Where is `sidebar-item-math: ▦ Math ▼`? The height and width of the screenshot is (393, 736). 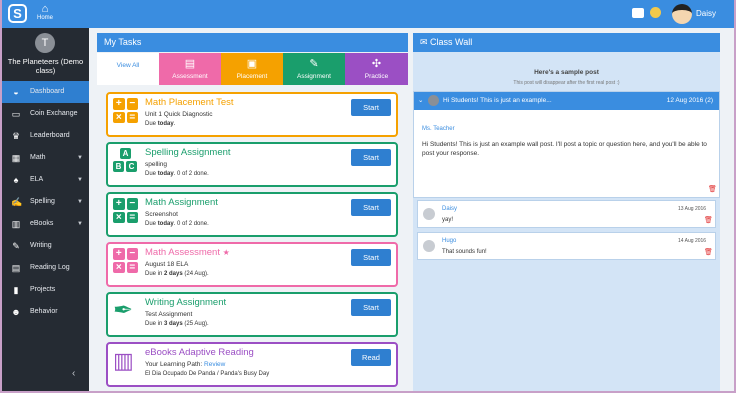
sidebar-item-math: ▦ Math ▼ is located at coordinates (45, 158).